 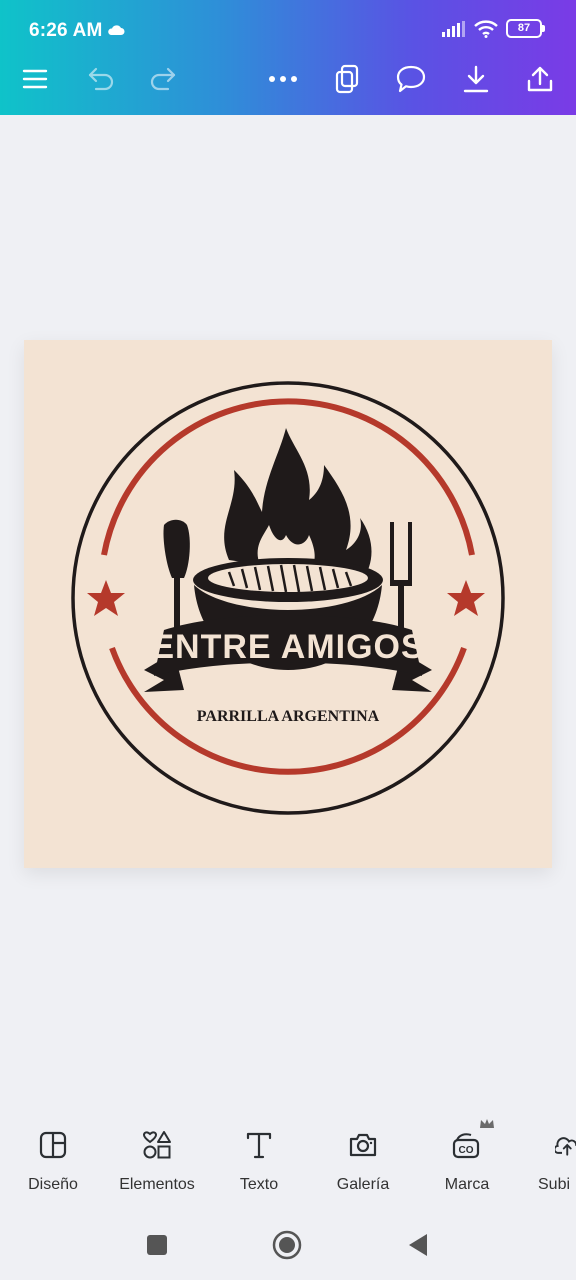 I want to click on tool-label: Subi, so click(x=554, y=1184).